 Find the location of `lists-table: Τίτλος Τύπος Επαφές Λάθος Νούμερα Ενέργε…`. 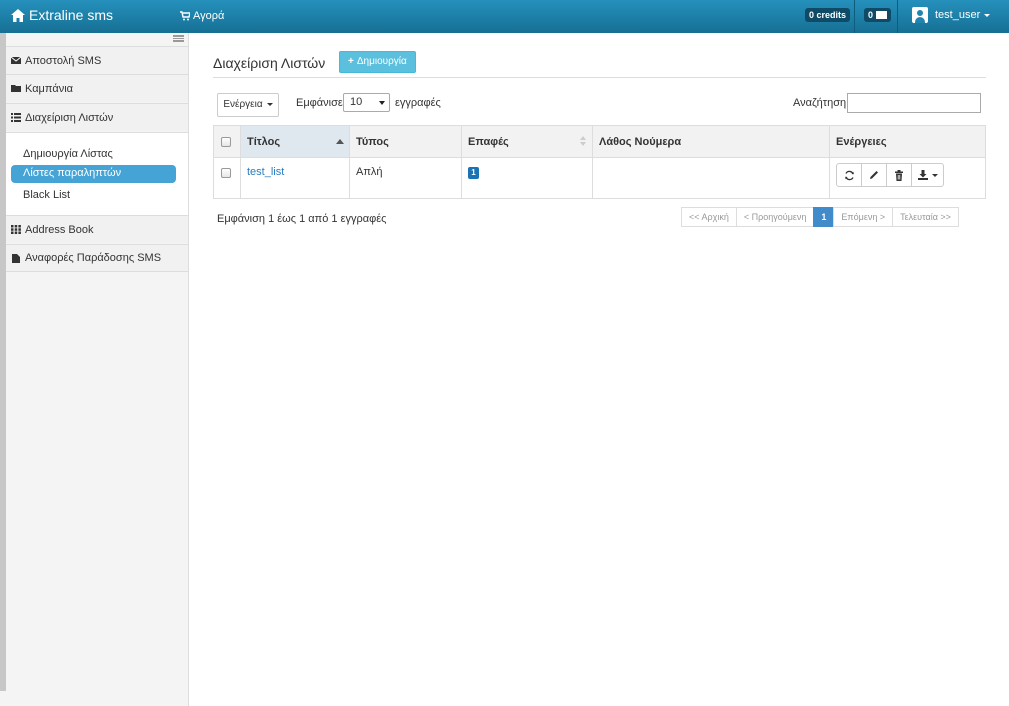

lists-table: Τίτλος Τύπος Επαφές Λάθος Νούμερα Ενέργε… is located at coordinates (599, 162).